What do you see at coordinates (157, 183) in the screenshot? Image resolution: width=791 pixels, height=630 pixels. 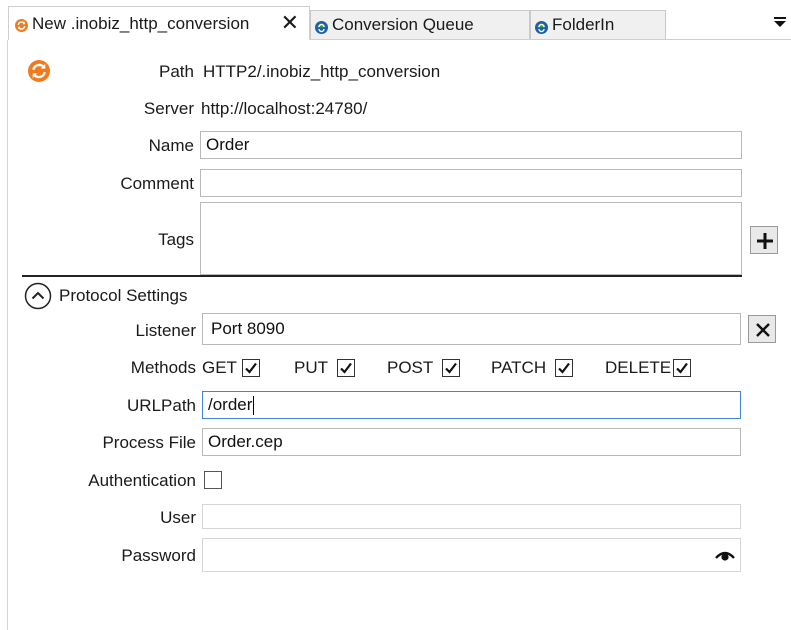 I see `comment-label: Comment` at bounding box center [157, 183].